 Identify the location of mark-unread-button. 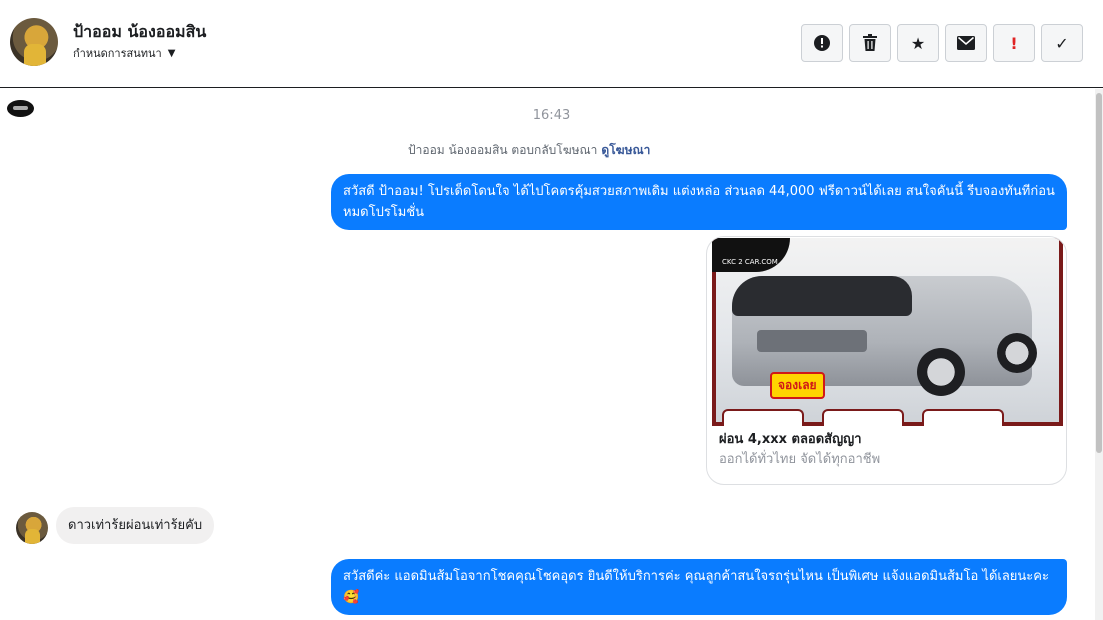
(966, 43).